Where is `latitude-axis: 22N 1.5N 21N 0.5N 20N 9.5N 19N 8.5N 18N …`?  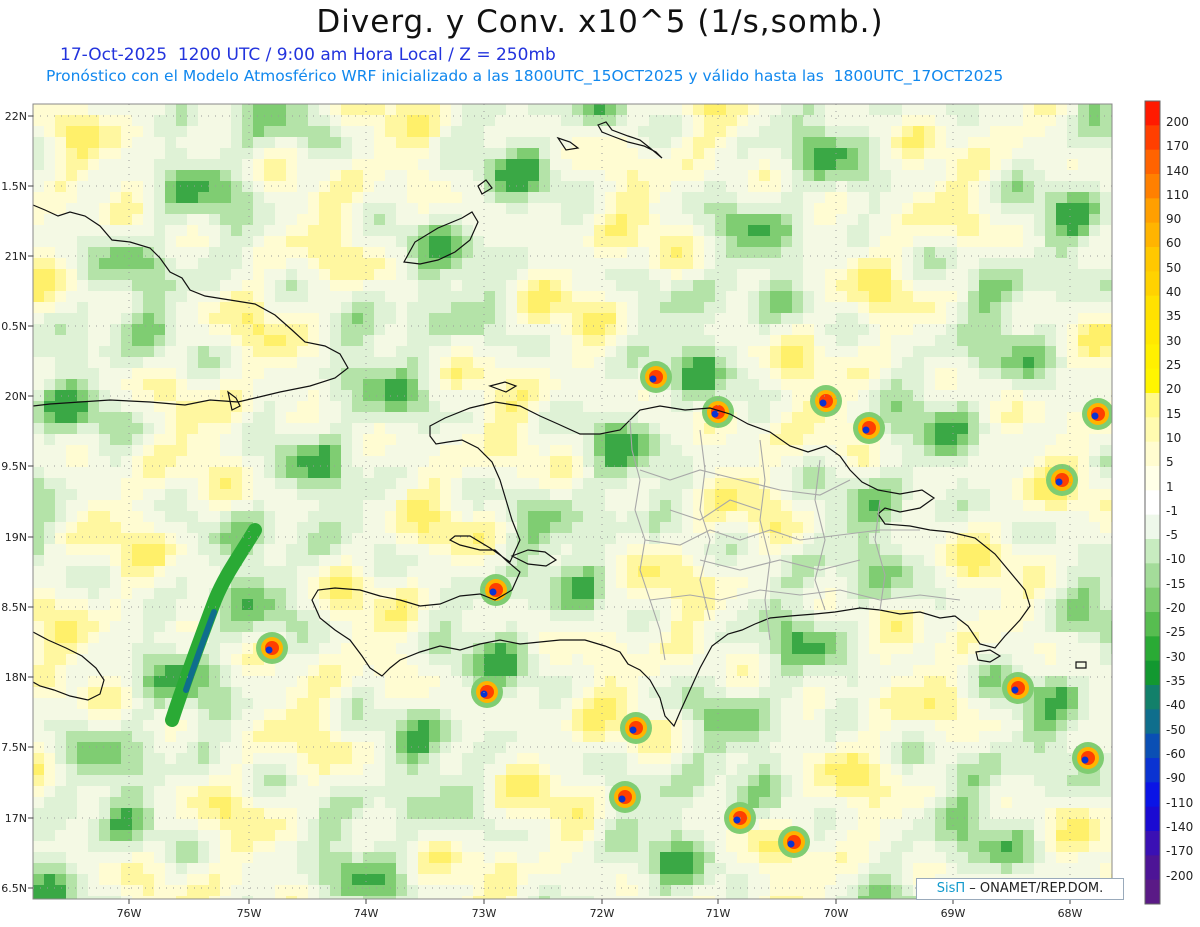
latitude-axis: 22N 1.5N 21N 0.5N 20N 9.5N 19N 8.5N 18N … is located at coordinates (17, 502).